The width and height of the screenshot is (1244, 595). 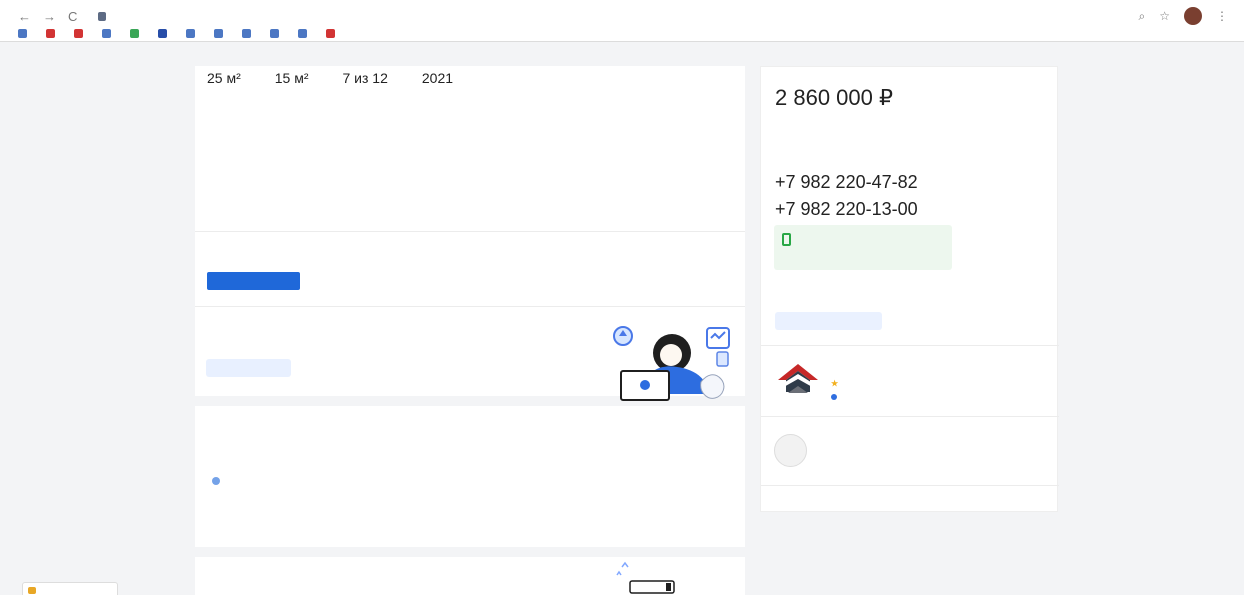 What do you see at coordinates (846, 209) in the screenshot?
I see `phone-number: +7 982 220-13-00` at bounding box center [846, 209].